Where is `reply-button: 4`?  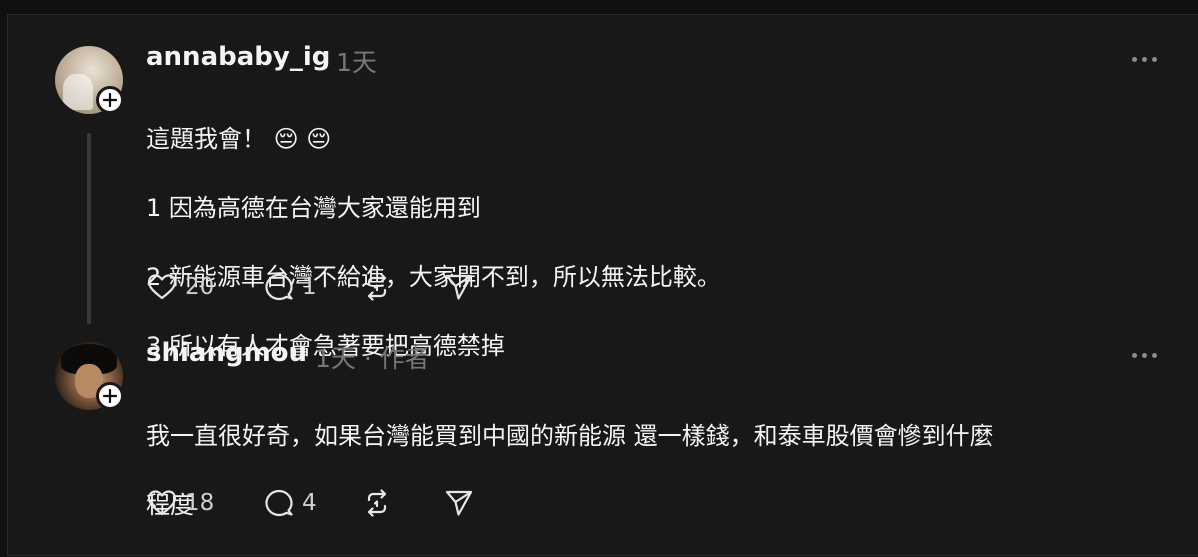 reply-button: 4 is located at coordinates (311, 503).